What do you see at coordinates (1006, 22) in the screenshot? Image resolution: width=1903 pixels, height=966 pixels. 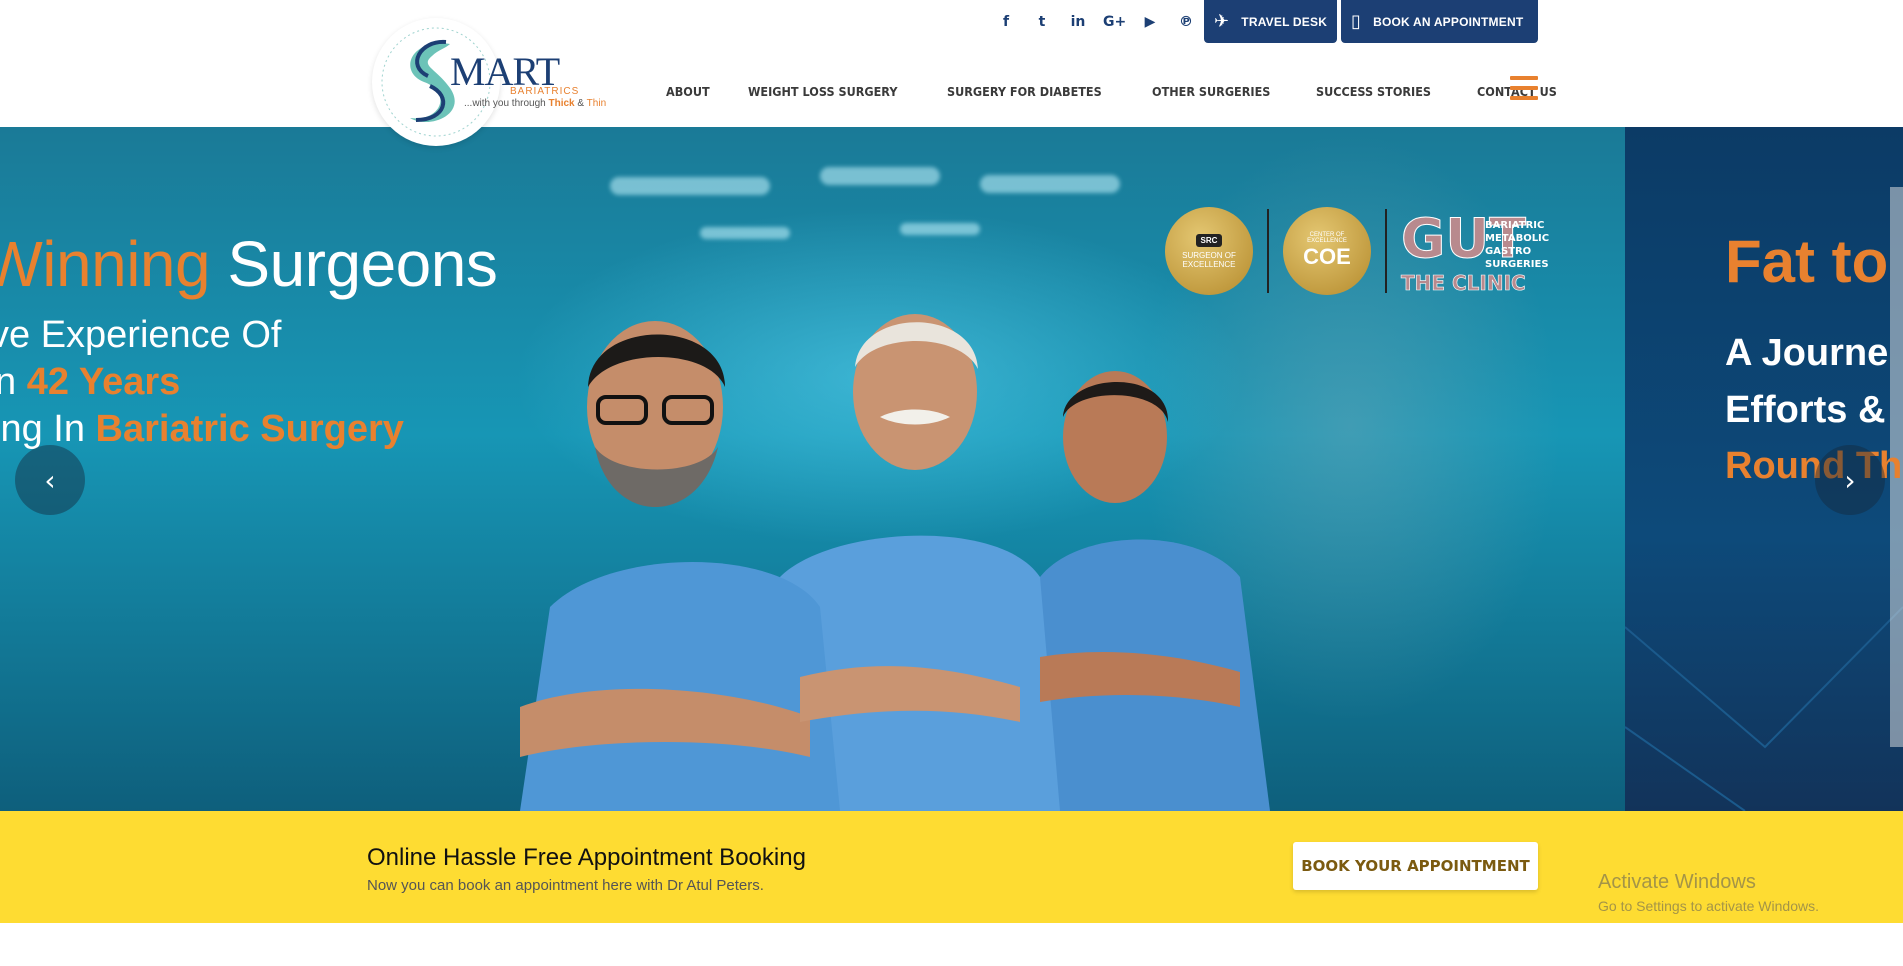 I see `facebook-icon: f` at bounding box center [1006, 22].